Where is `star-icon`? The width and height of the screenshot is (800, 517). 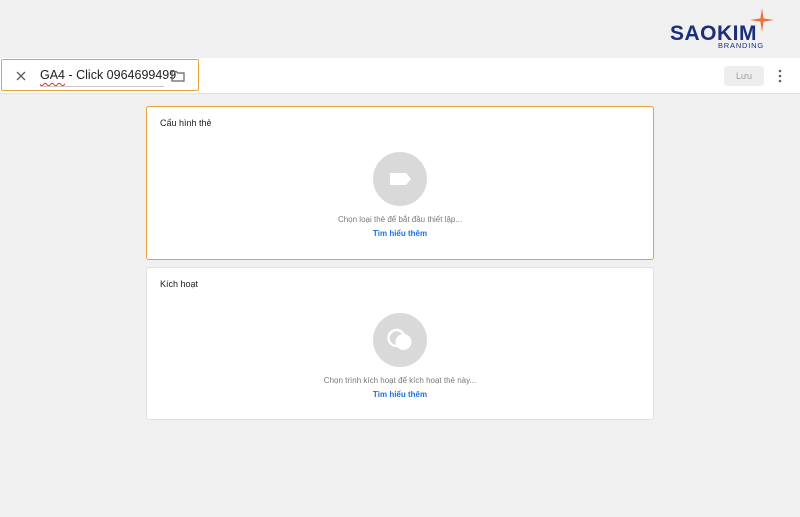
star-icon is located at coordinates (762, 20).